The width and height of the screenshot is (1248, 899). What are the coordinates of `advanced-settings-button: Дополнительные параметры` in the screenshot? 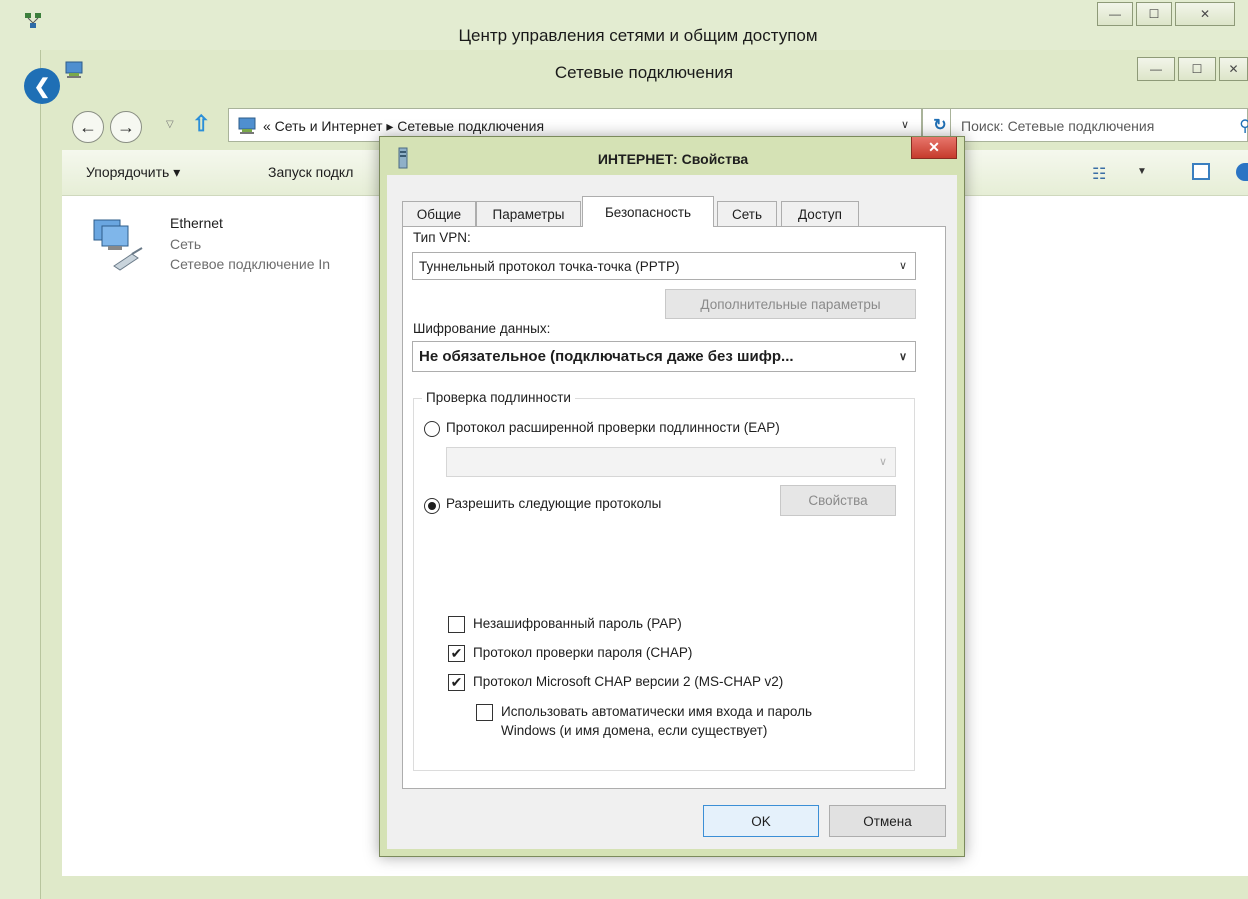 It's located at (790, 304).